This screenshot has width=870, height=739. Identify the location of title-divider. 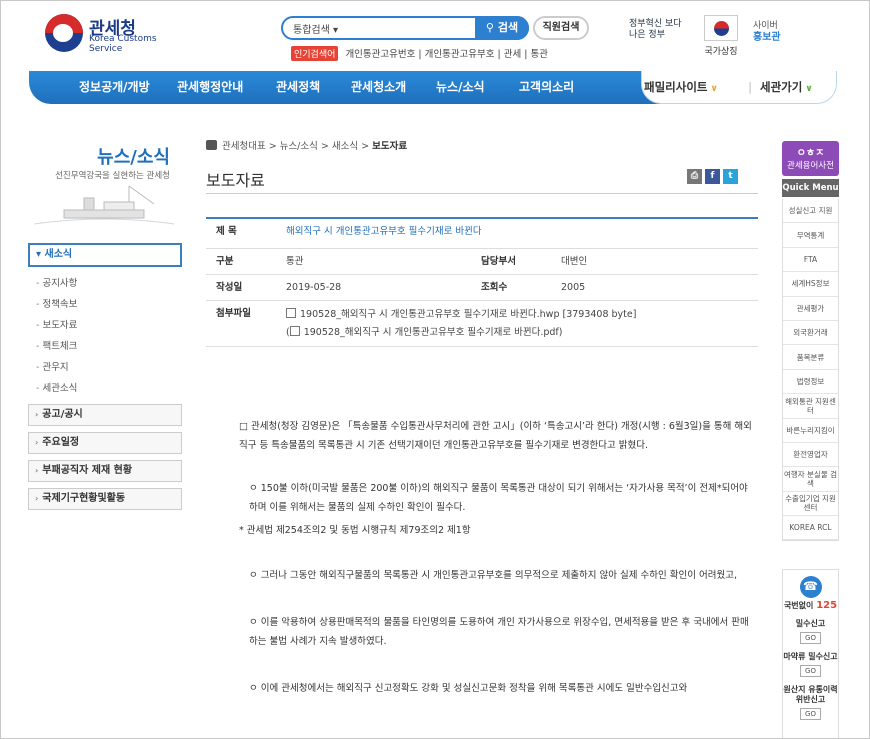
(482, 193).